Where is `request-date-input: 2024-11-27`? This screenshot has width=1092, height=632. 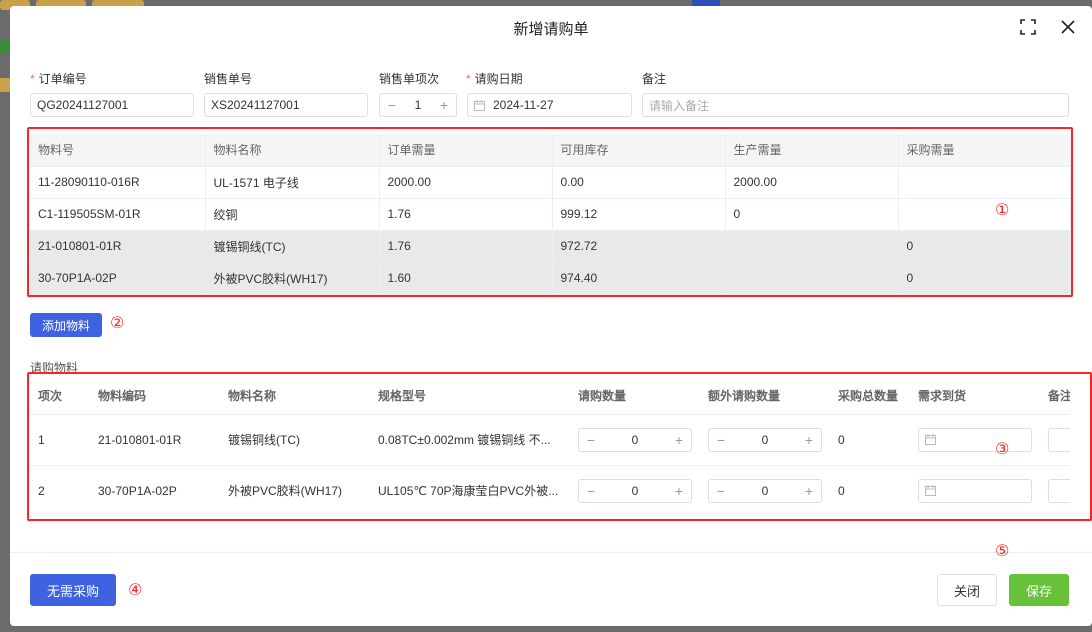 request-date-input: 2024-11-27 is located at coordinates (549, 105).